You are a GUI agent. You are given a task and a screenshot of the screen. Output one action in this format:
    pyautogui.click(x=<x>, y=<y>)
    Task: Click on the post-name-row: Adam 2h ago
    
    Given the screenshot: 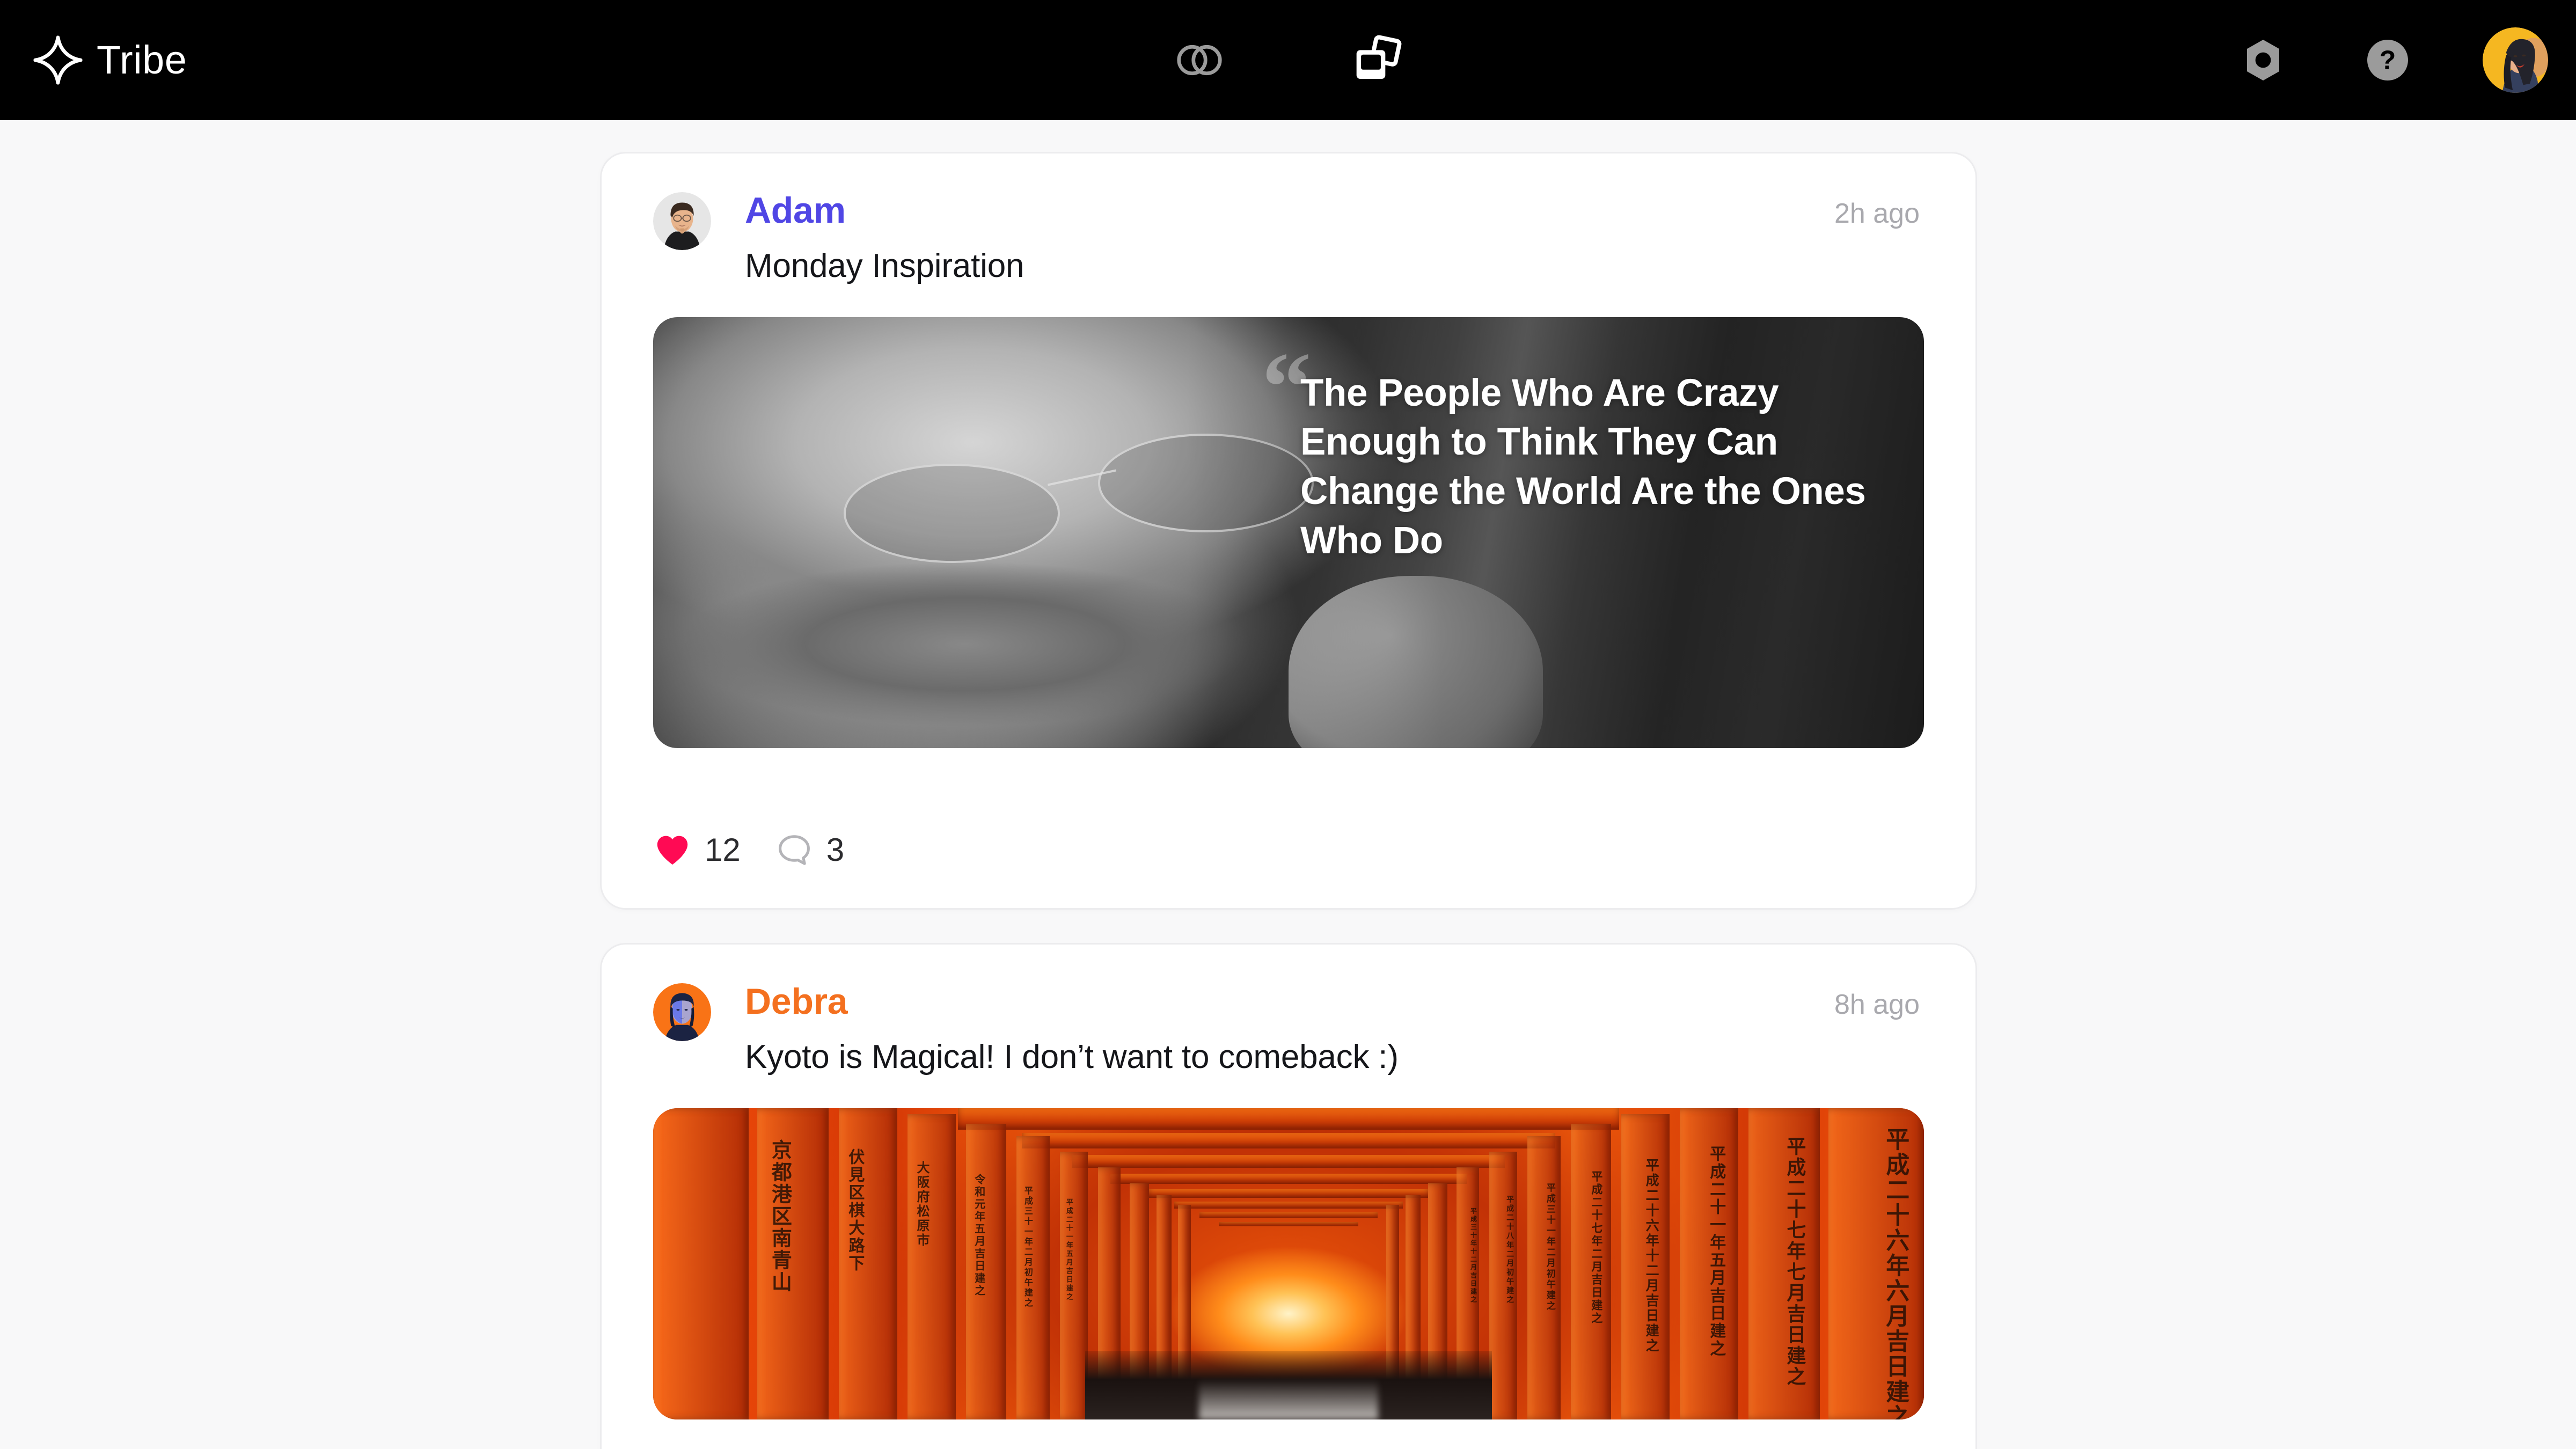 What is the action you would take?
    pyautogui.click(x=1334, y=210)
    